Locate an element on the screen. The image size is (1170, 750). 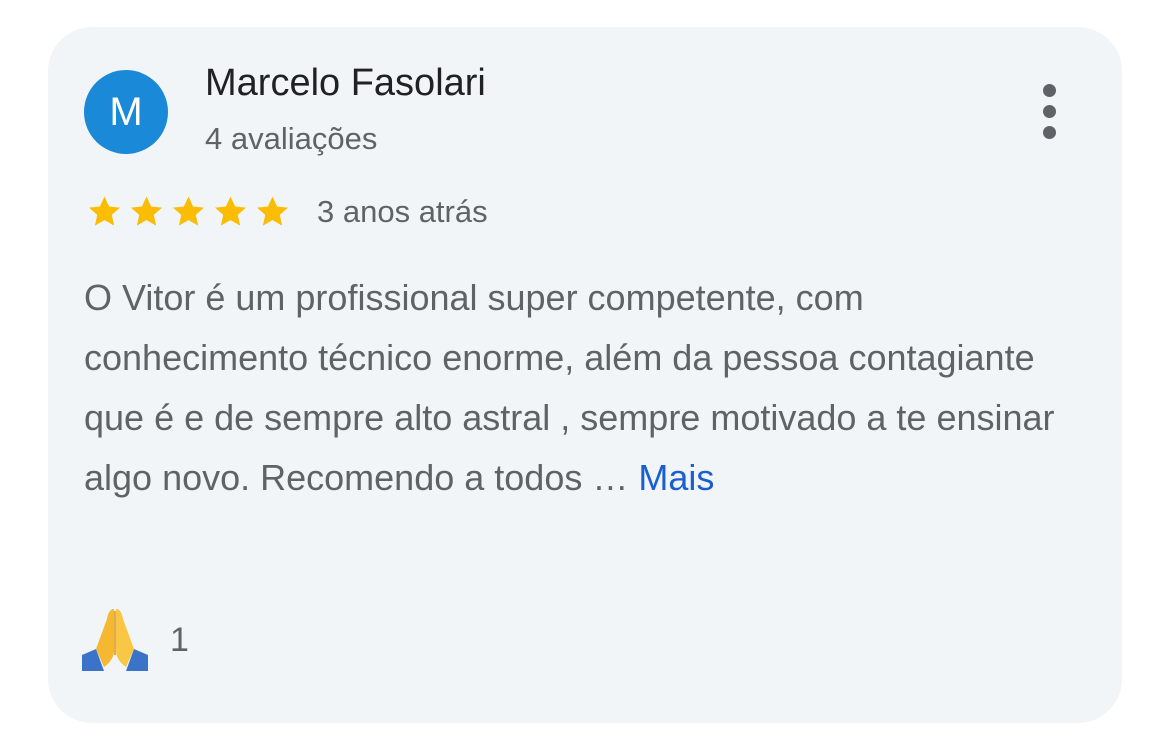
reaction-button: 1 is located at coordinates (134, 640).